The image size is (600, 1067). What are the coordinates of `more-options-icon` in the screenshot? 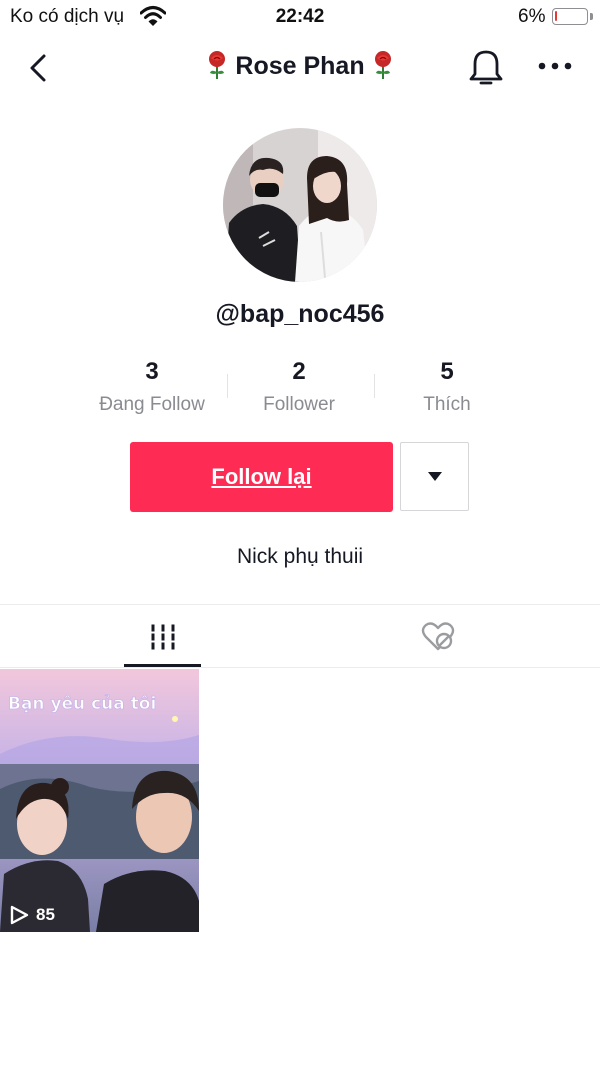 It's located at (555, 66).